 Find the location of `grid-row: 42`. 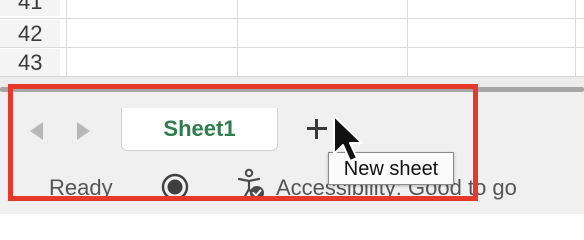

grid-row: 42 is located at coordinates (292, 34).